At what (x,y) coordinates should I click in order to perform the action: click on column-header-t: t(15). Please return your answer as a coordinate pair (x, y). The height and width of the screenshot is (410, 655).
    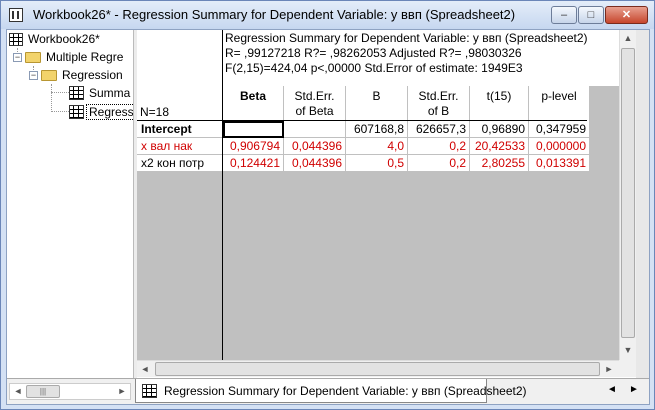
    Looking at the image, I should click on (499, 103).